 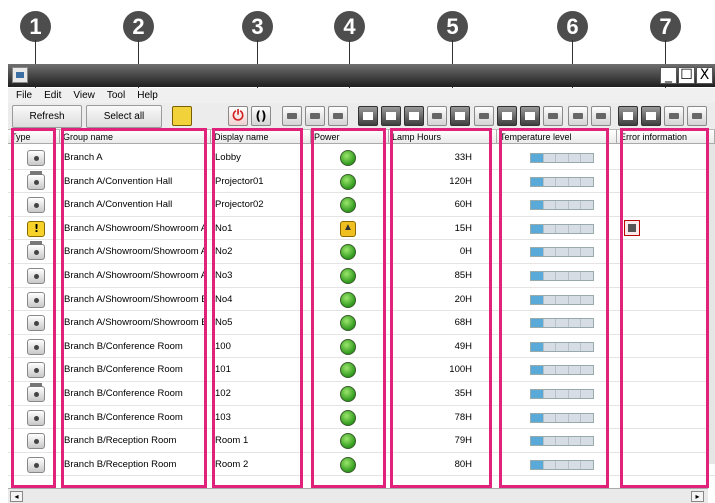 What do you see at coordinates (292, 116) in the screenshot?
I see `source-computer1-icon` at bounding box center [292, 116].